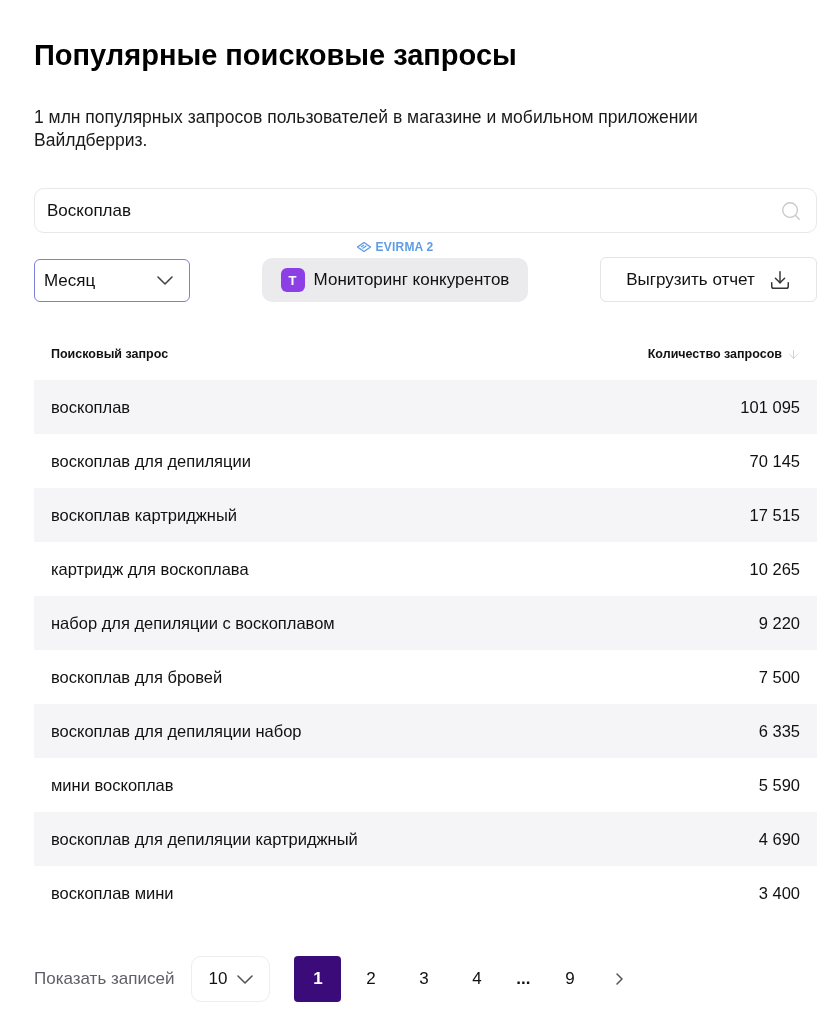 The width and height of the screenshot is (834, 1024). Describe the element at coordinates (779, 279) in the screenshot. I see `download-icon` at that location.